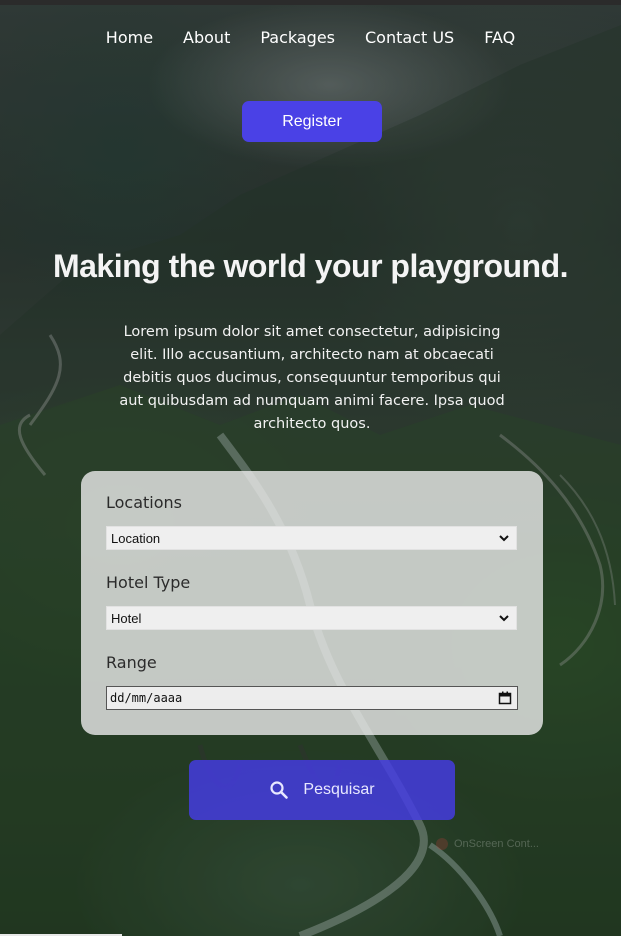 This screenshot has width=621, height=936. What do you see at coordinates (146, 698) in the screenshot?
I see `range-date-placeholder: dd/mm/aaaa` at bounding box center [146, 698].